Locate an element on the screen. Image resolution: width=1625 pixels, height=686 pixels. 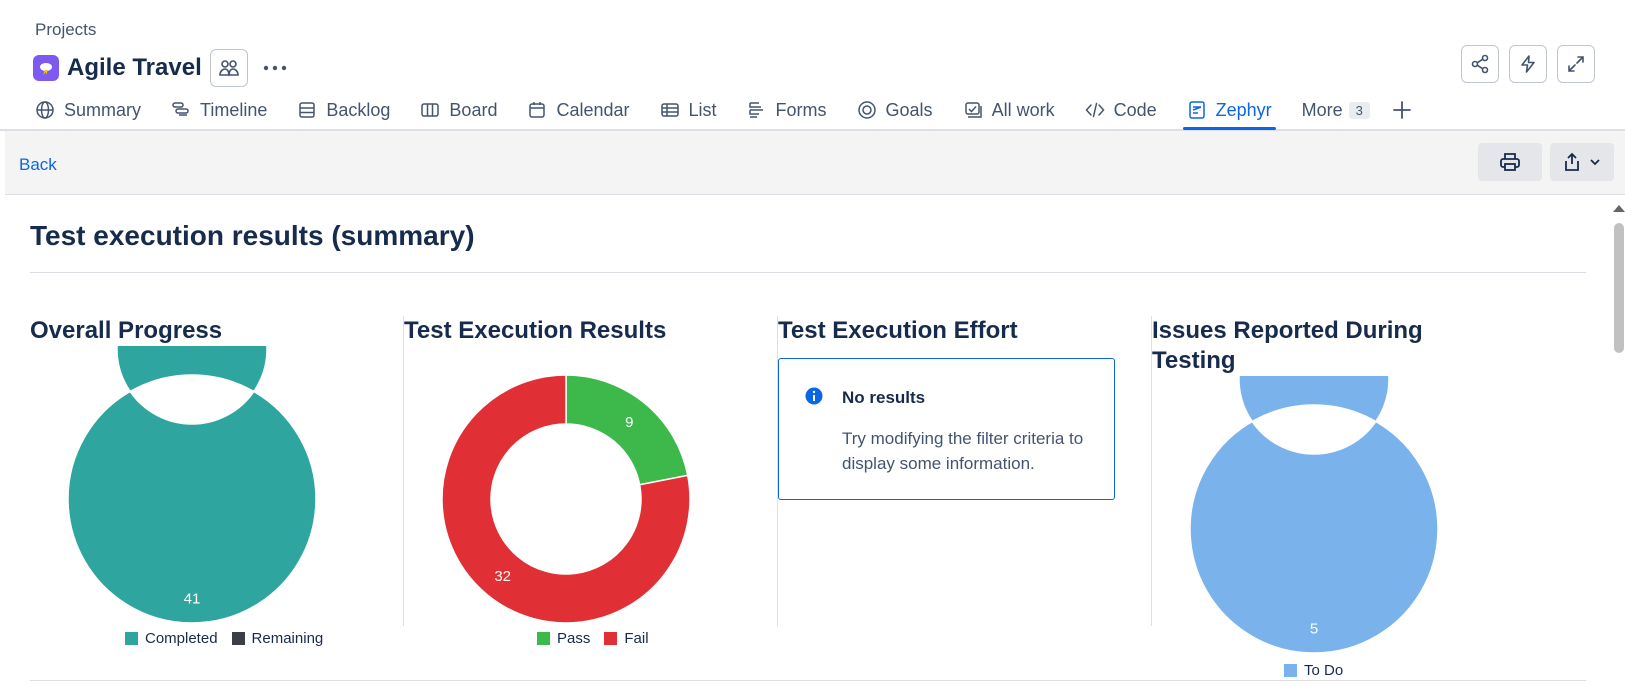
execution-results-panel: Test Execution Results 9 32 Pass Fail is located at coordinates (573, 496).